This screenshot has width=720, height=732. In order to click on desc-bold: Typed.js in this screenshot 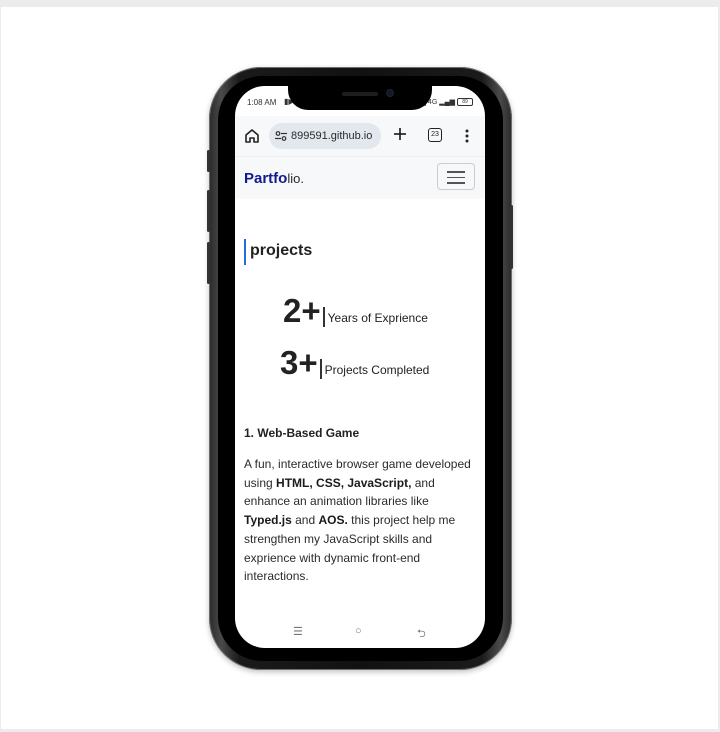, I will do `click(268, 520)`.